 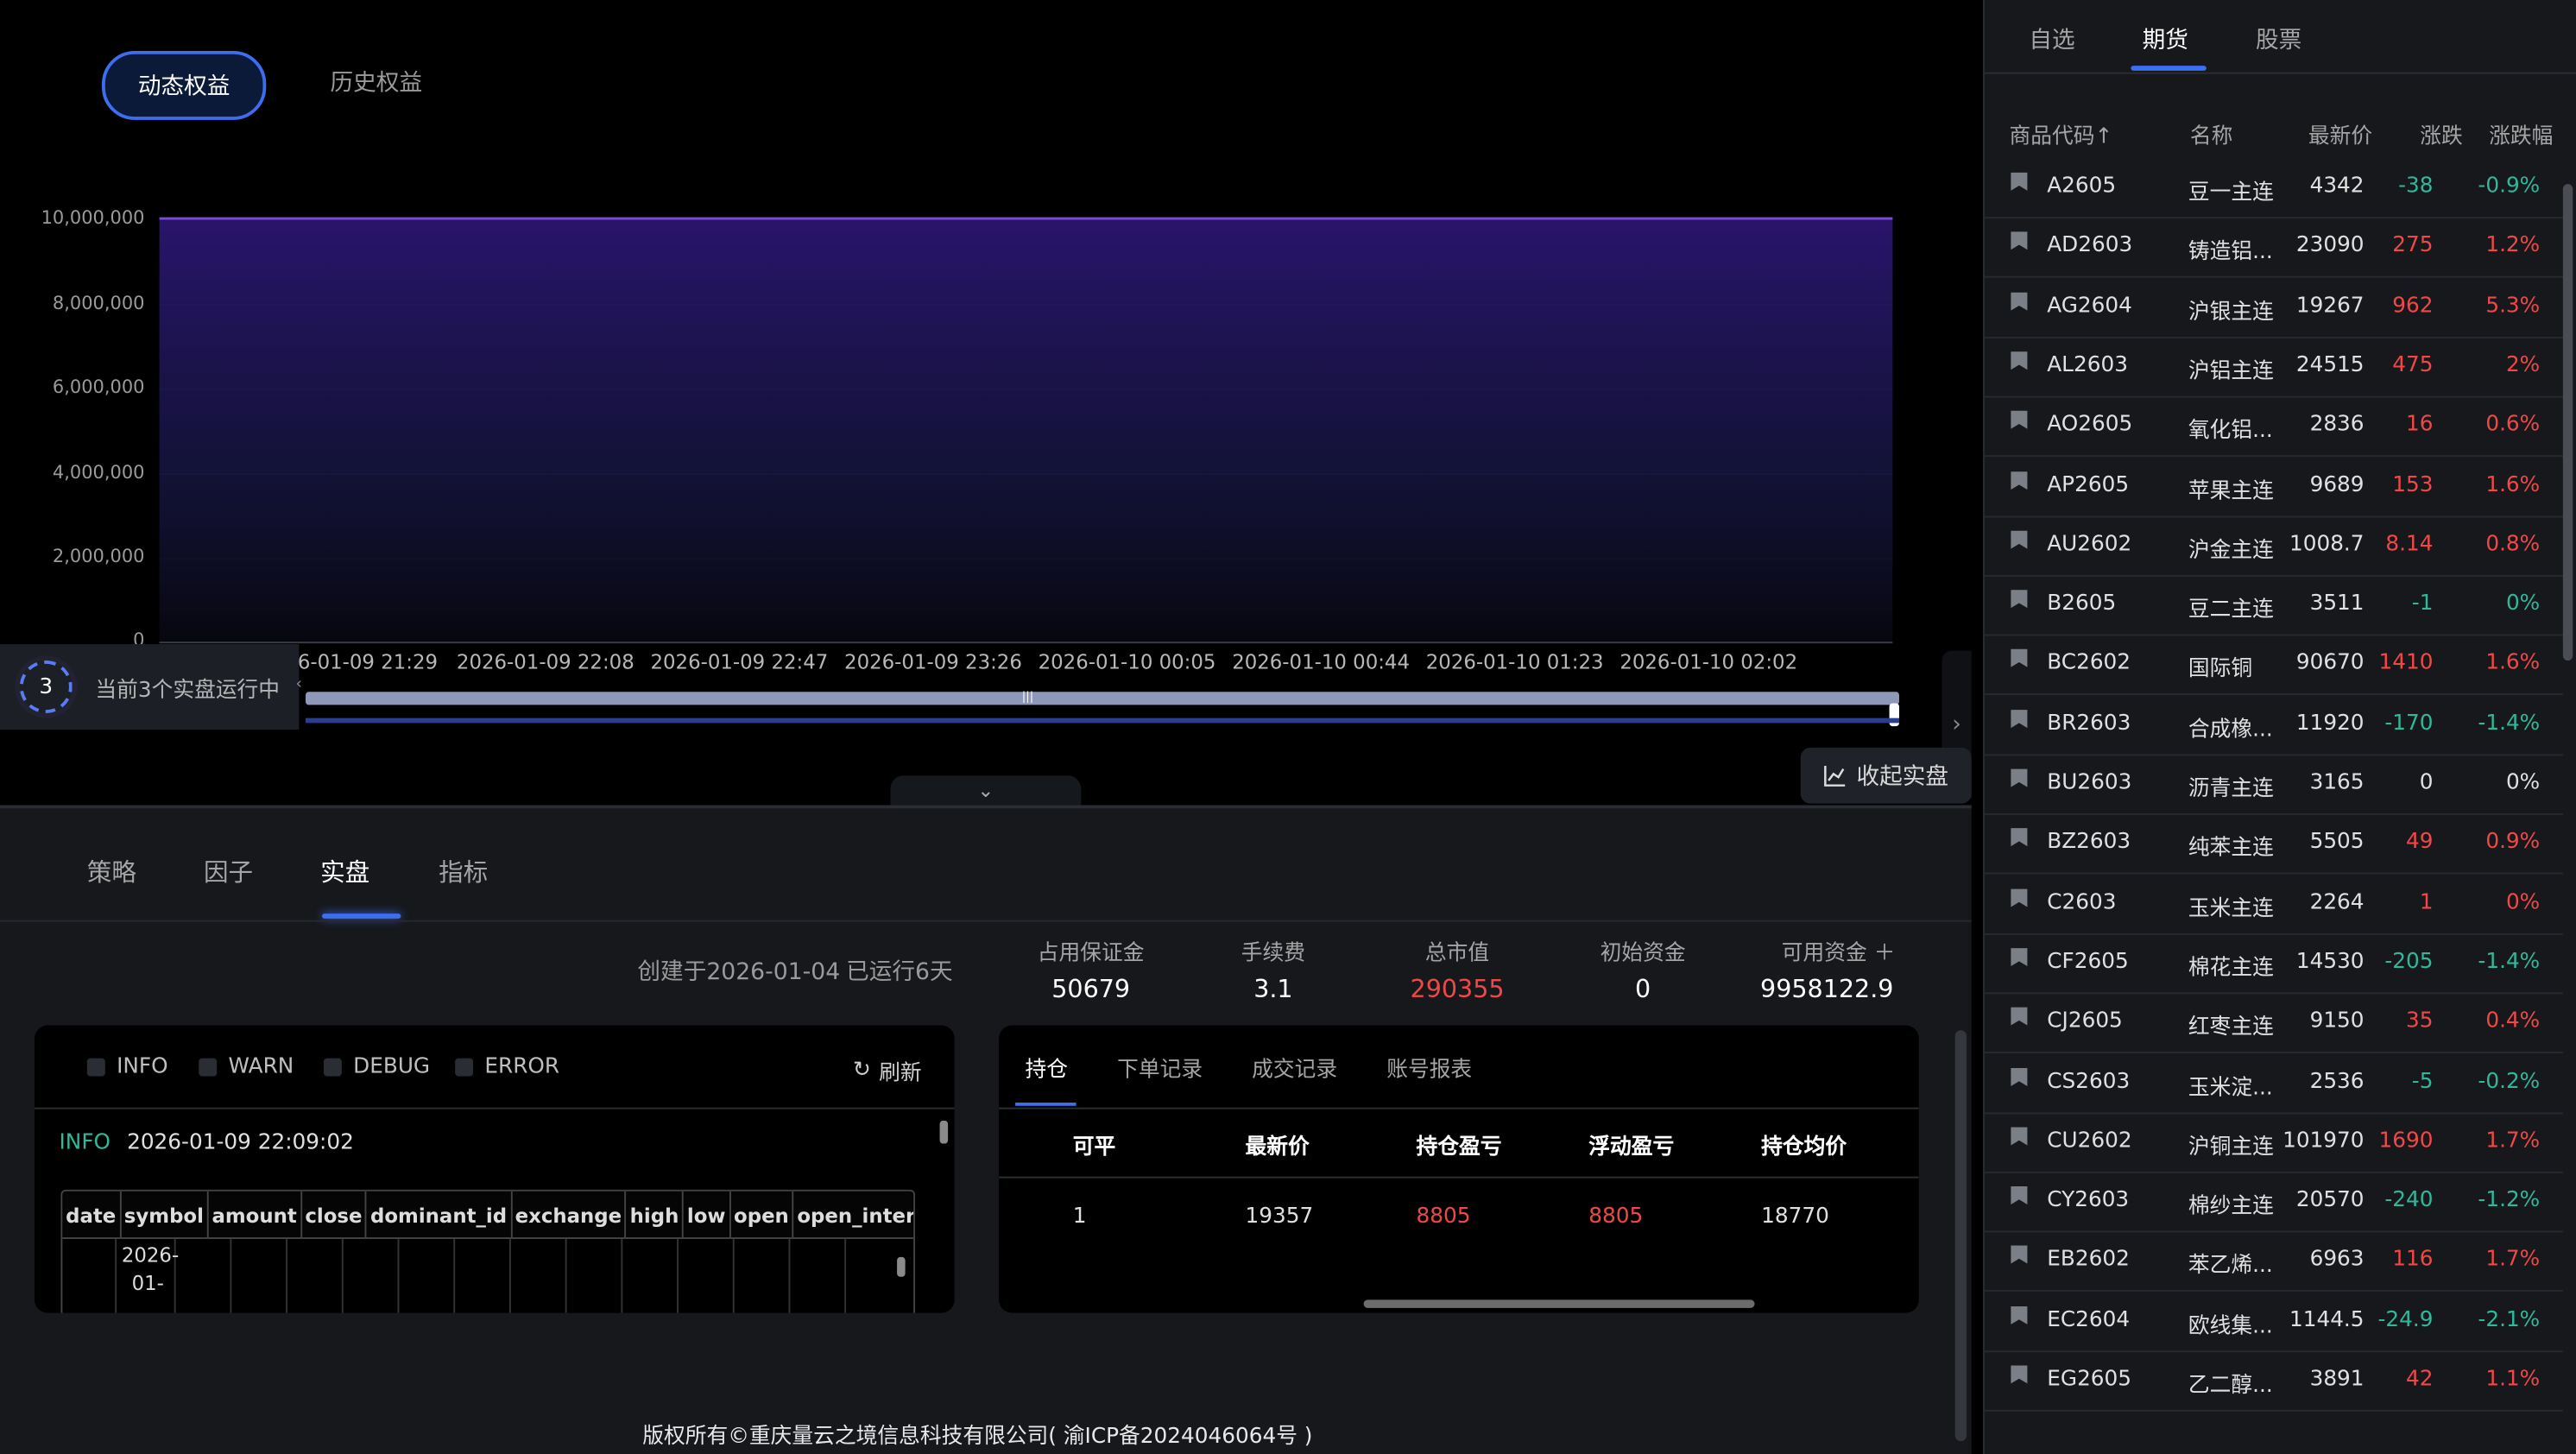 What do you see at coordinates (2273, 1083) in the screenshot?
I see `quote-row: CS2603 玉米淀... 2536 -5 -0.2%` at bounding box center [2273, 1083].